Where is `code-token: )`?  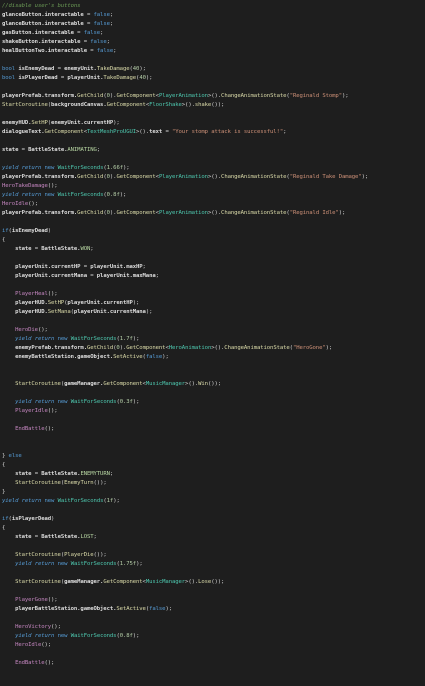 code-token: ) is located at coordinates (53, 519).